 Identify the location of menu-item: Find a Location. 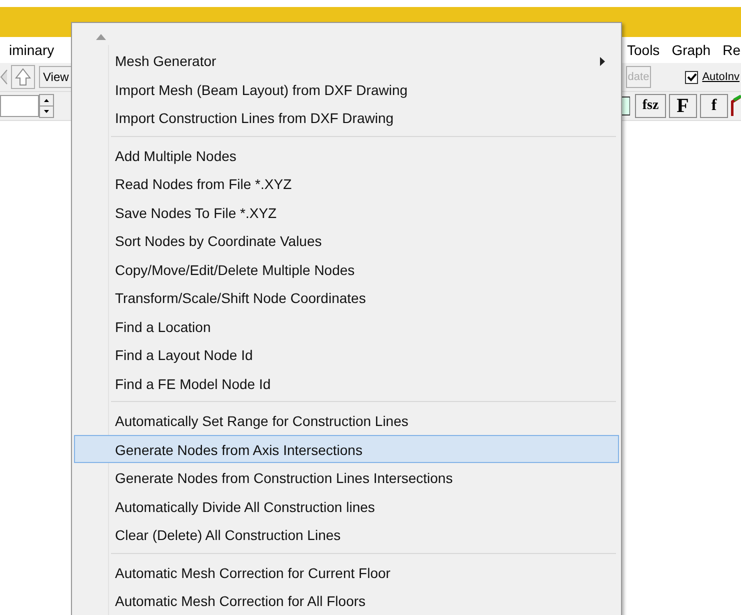
(346, 326).